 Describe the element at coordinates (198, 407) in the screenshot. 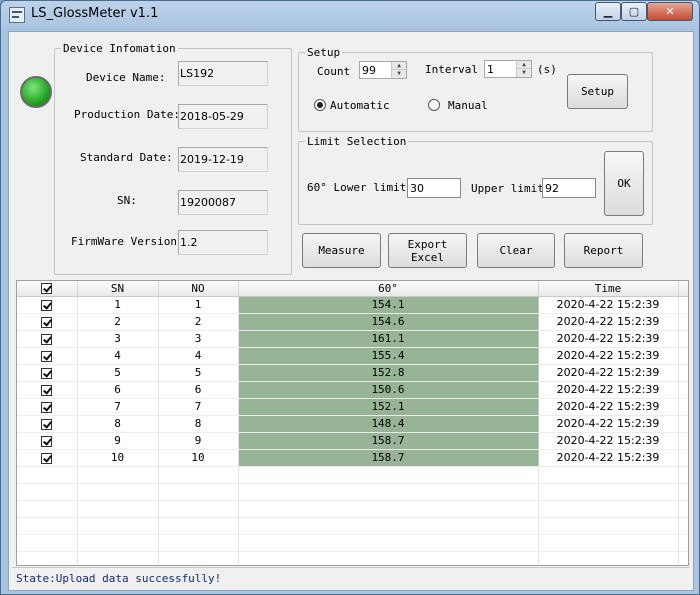

I see `no-cell: 7` at that location.